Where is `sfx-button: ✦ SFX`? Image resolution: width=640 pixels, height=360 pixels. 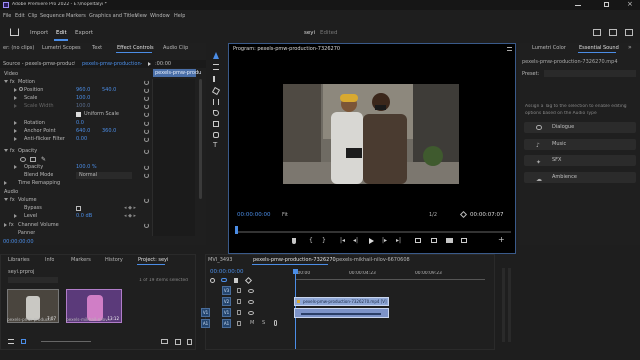
sfx-button: ✦ SFX is located at coordinates (580, 160).